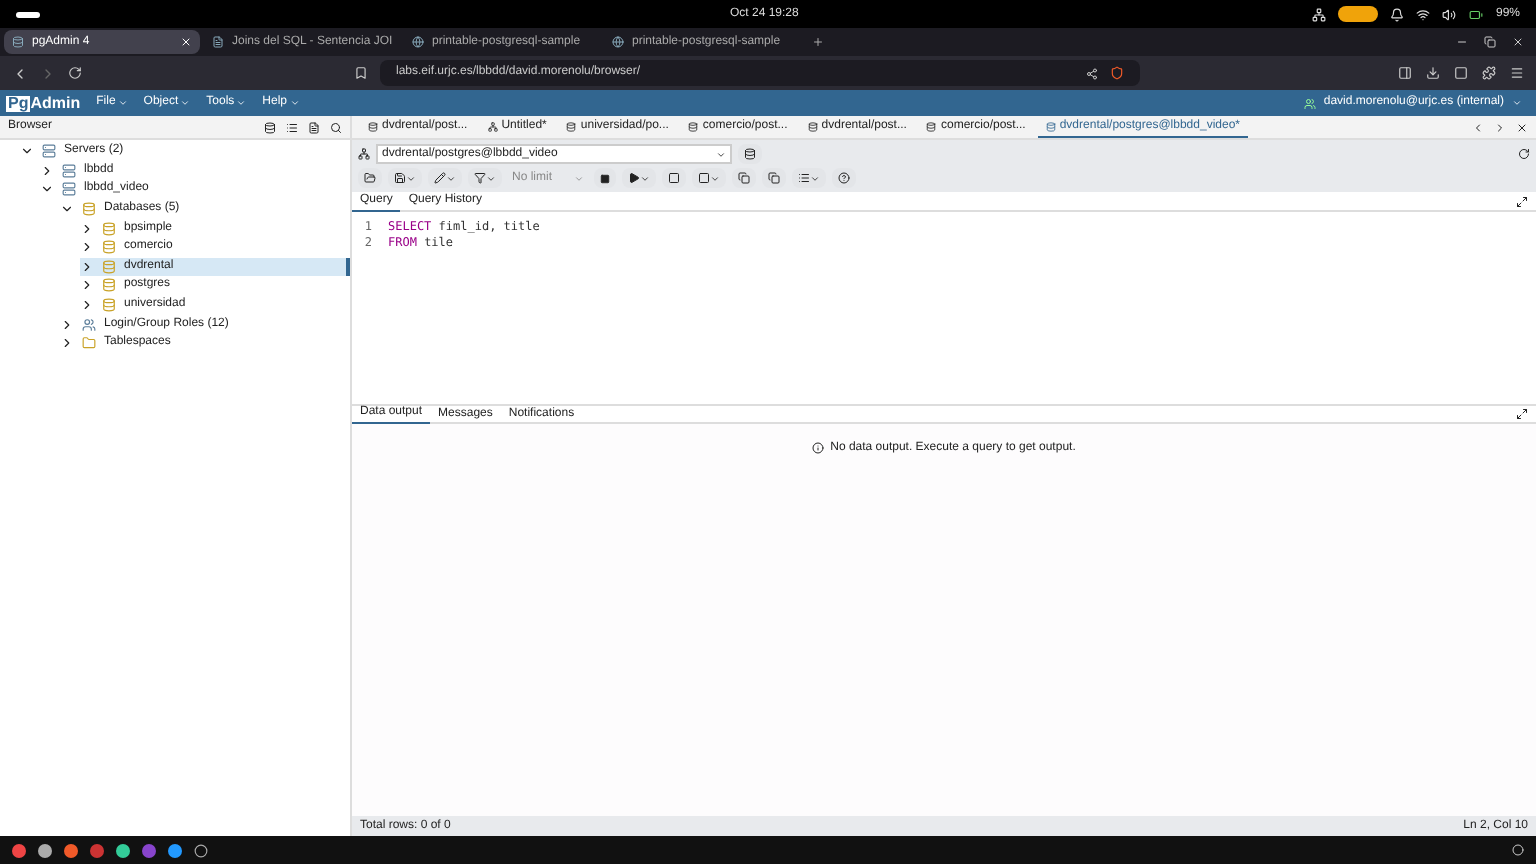 This screenshot has height=864, width=1536. I want to click on chevron-down-icon, so click(27, 151).